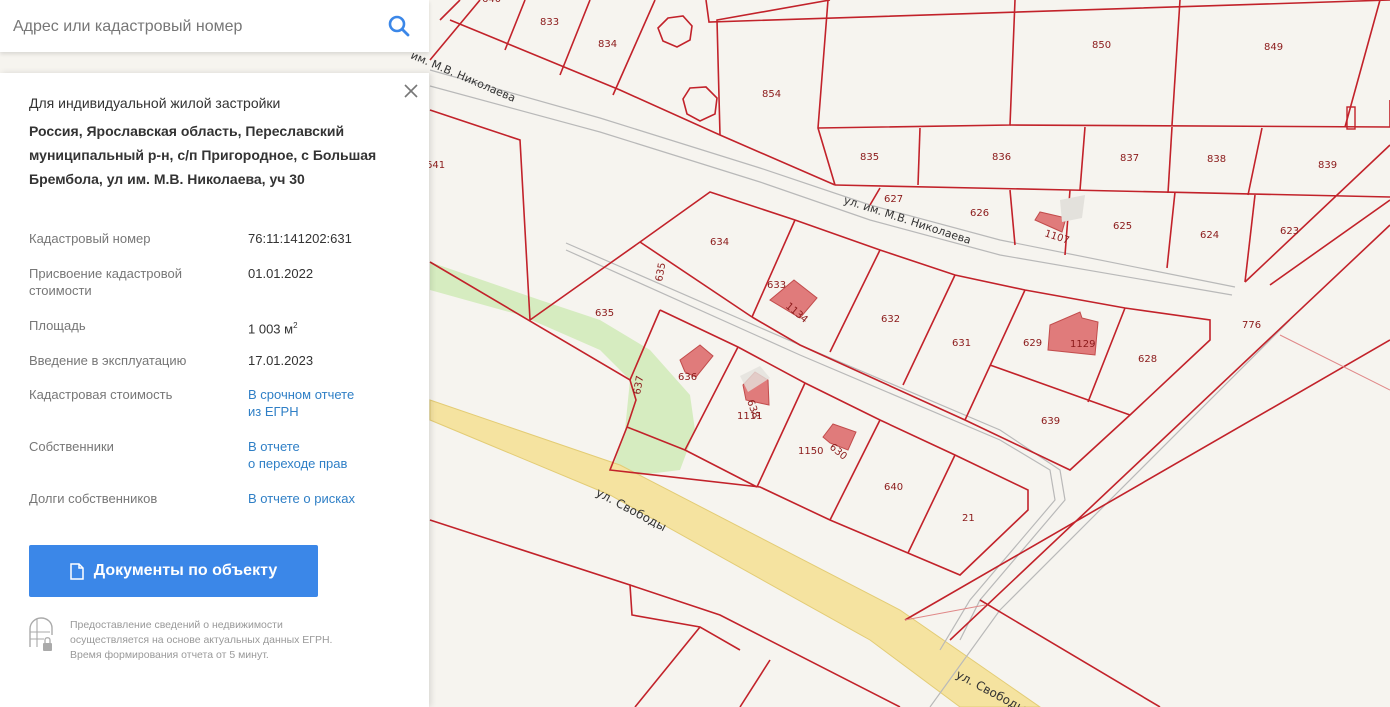  What do you see at coordinates (90, 238) in the screenshot?
I see `cadastral-number-label: Кадастровый номер` at bounding box center [90, 238].